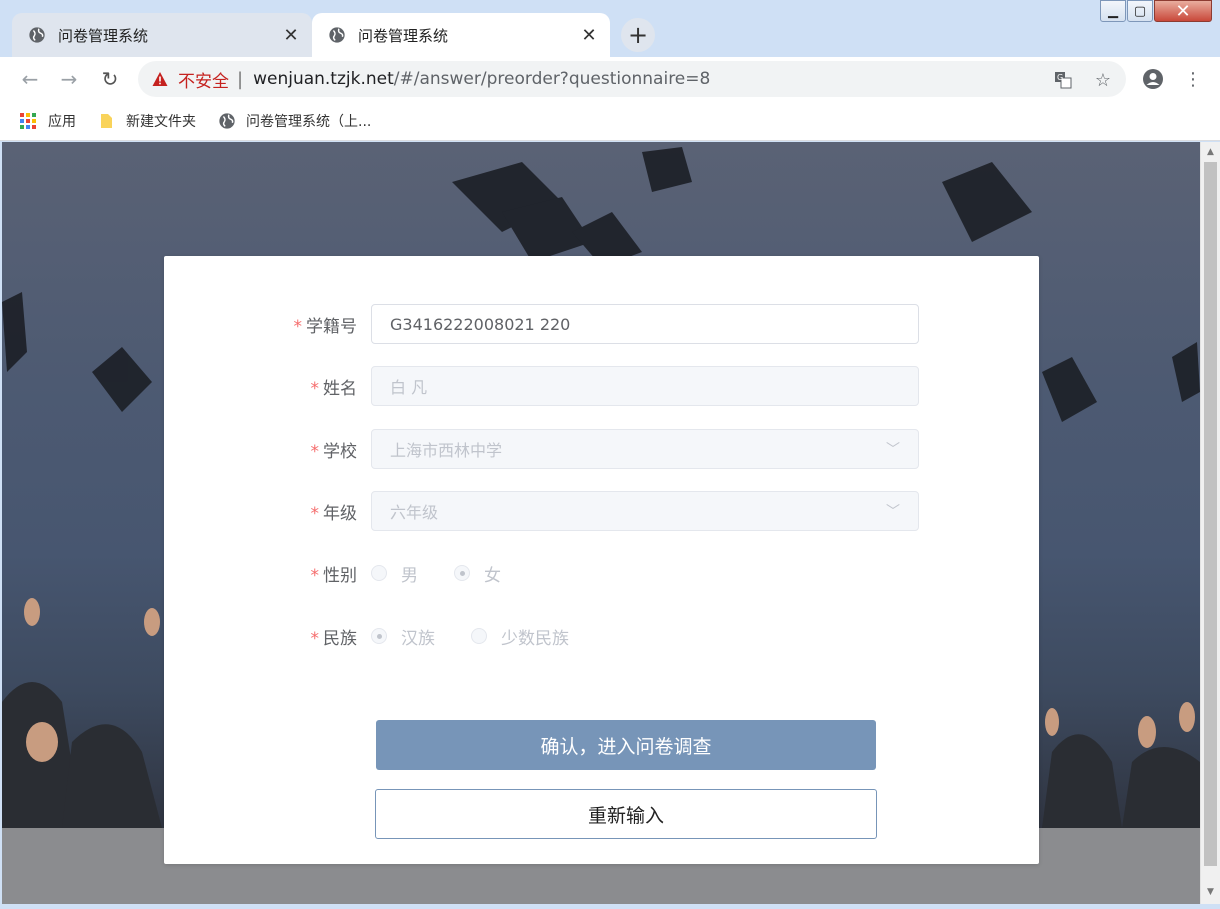 Image resolution: width=1220 pixels, height=909 pixels. I want to click on gender-radio-group: 男 女, so click(454, 573).